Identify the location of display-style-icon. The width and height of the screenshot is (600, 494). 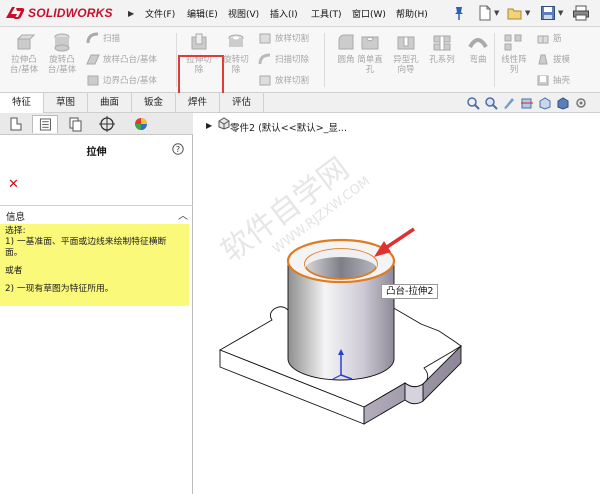
(563, 103).